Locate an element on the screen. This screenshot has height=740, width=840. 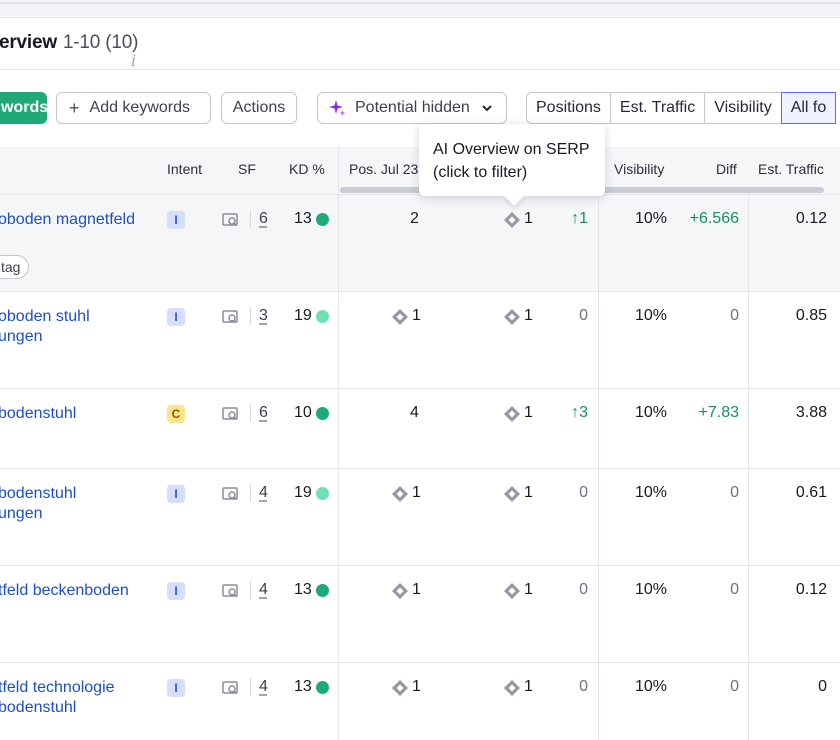
kd-value: 10 is located at coordinates (303, 412).